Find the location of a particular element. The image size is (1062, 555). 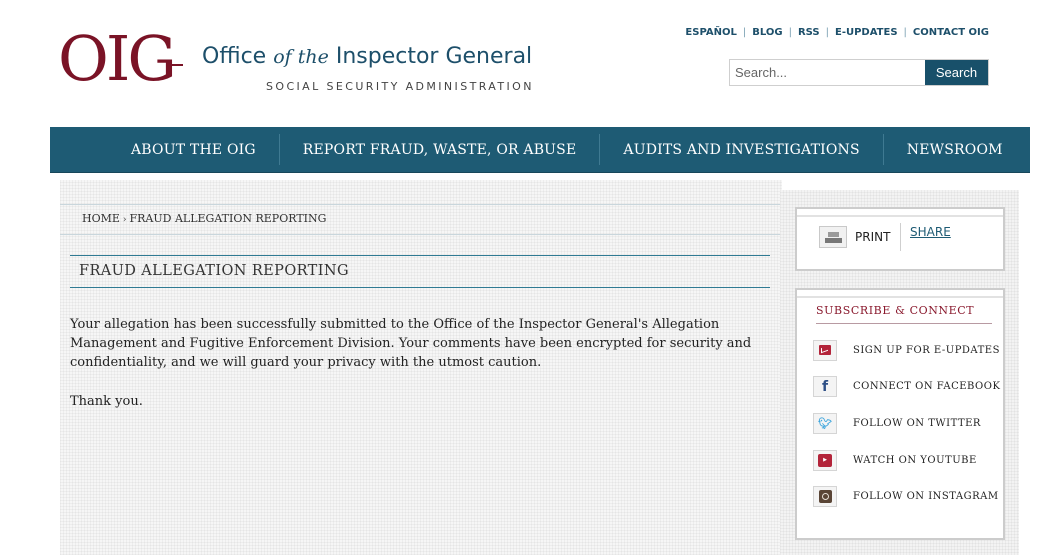

subscribe-link-label: CONNECT ON FACEBOOK is located at coordinates (927, 387).